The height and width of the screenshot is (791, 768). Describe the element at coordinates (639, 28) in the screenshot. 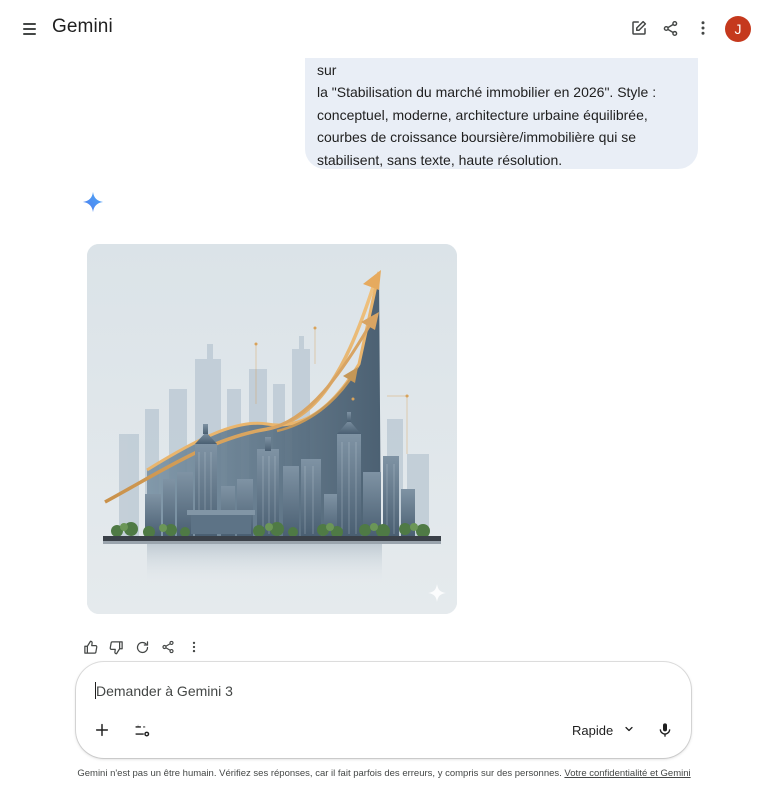

I see `new-chat-icon` at that location.